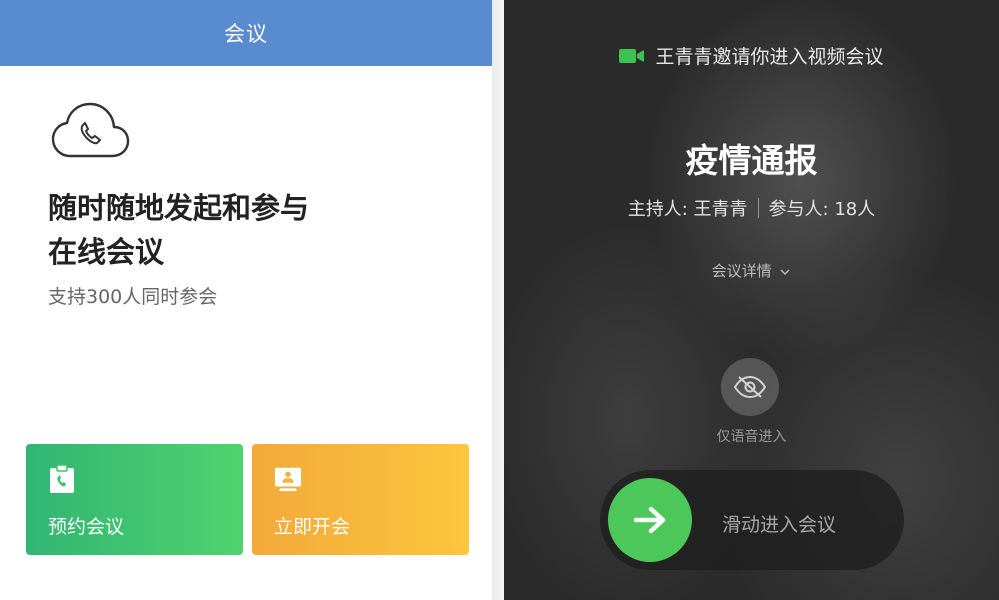 The width and height of the screenshot is (999, 600). I want to click on meeting-details-toggle: 会议详情, so click(751, 270).